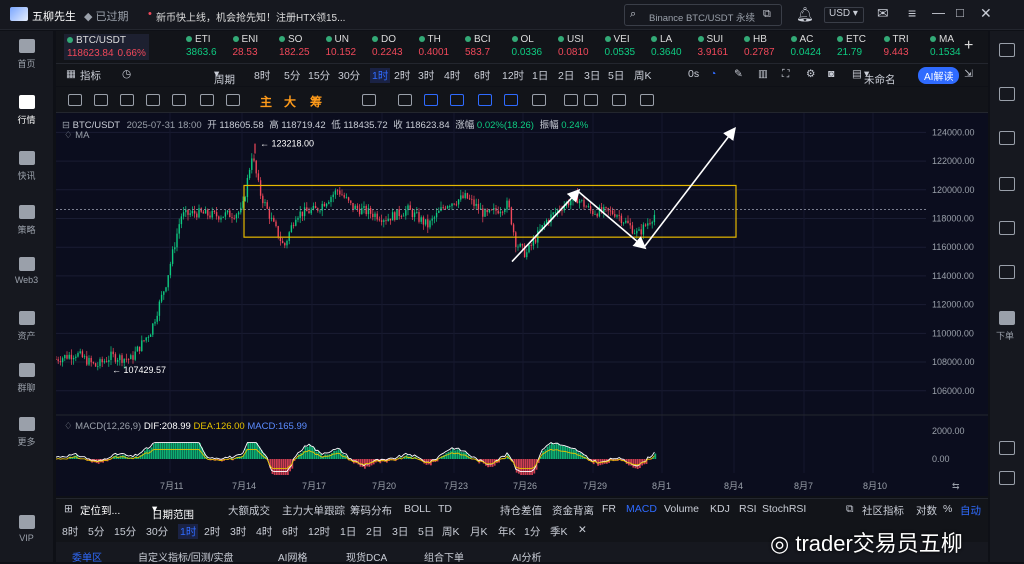  I want to click on indicator-8: MACD, so click(641, 509).